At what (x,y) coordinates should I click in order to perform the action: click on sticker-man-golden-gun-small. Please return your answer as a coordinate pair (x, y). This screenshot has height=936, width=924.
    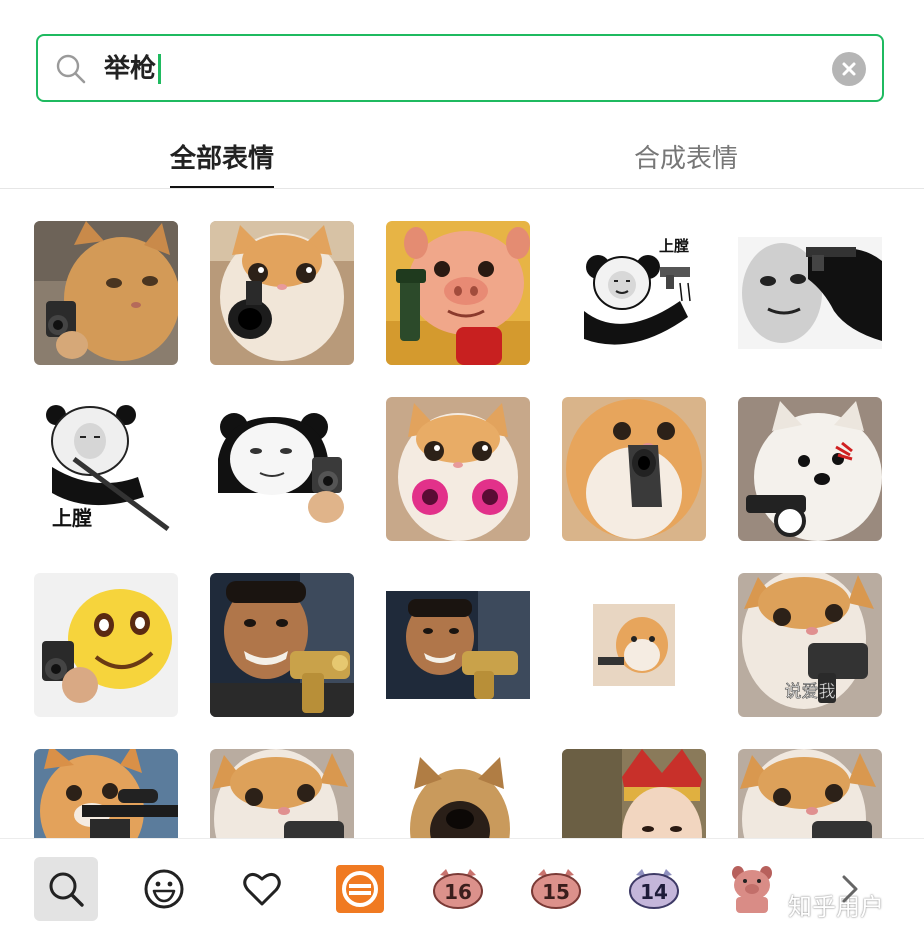
    Looking at the image, I should click on (458, 645).